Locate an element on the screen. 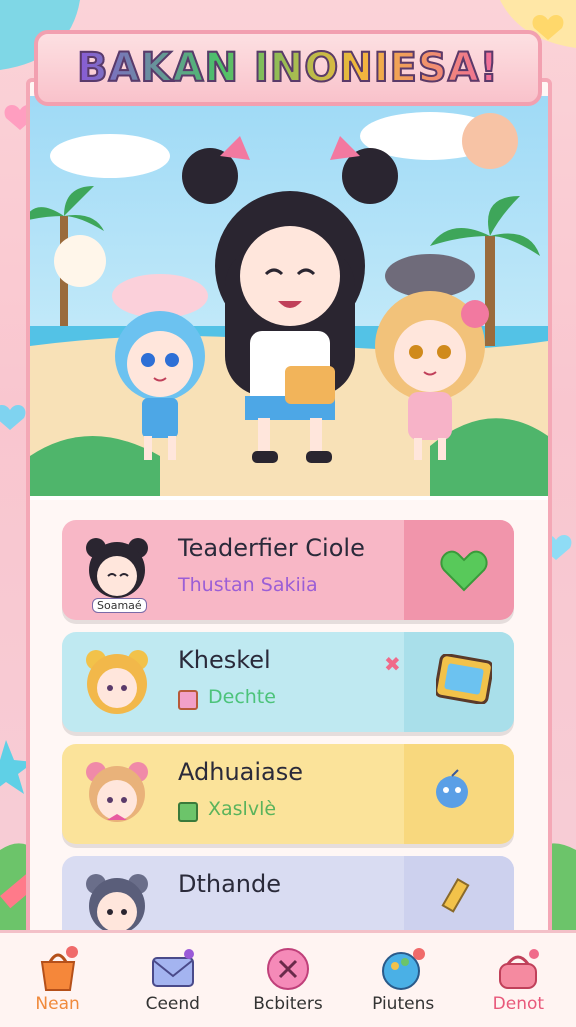  nav-item-piutens: Piutens is located at coordinates (403, 980).